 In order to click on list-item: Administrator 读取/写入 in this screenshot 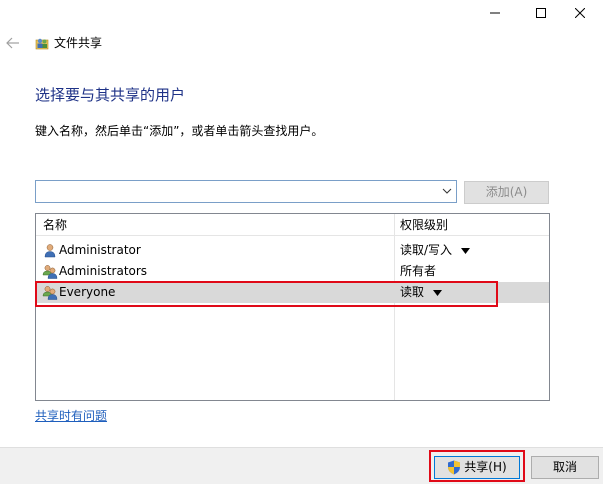, I will do `click(292, 250)`.